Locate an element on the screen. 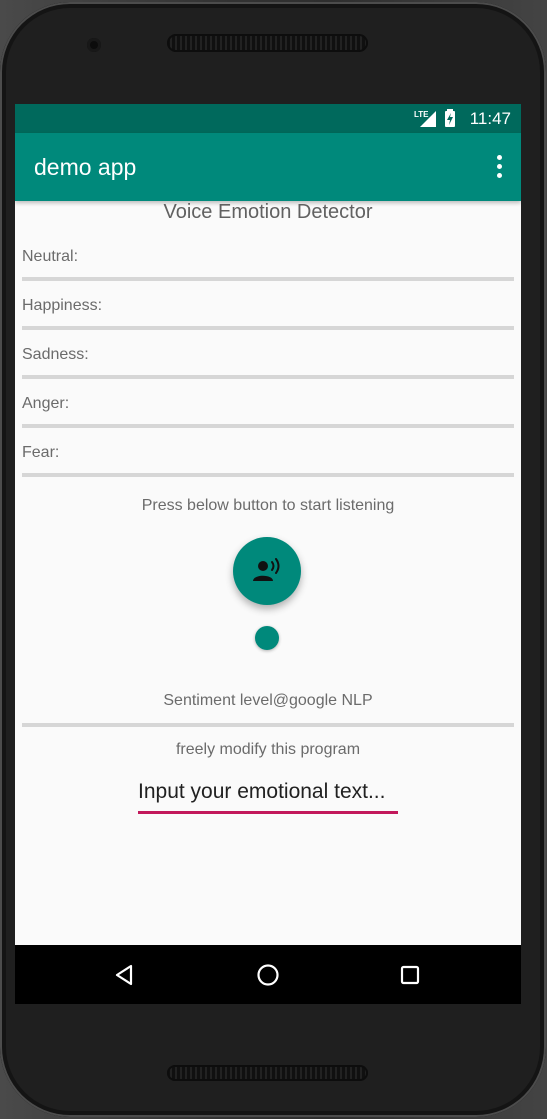  modify-note: freely modify this program is located at coordinates (268, 749).